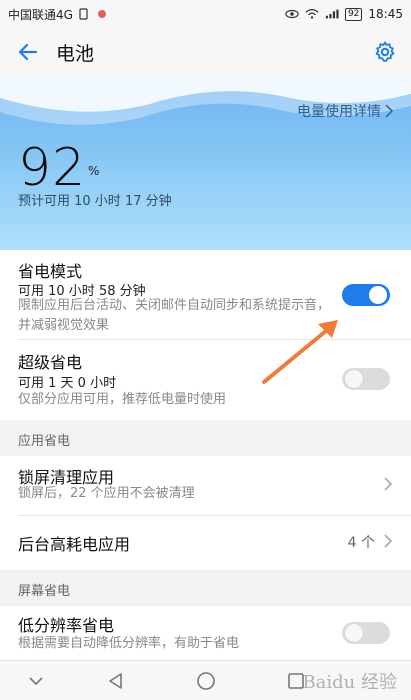 The height and width of the screenshot is (700, 411). I want to click on ultra-saving-toggle, so click(366, 379).